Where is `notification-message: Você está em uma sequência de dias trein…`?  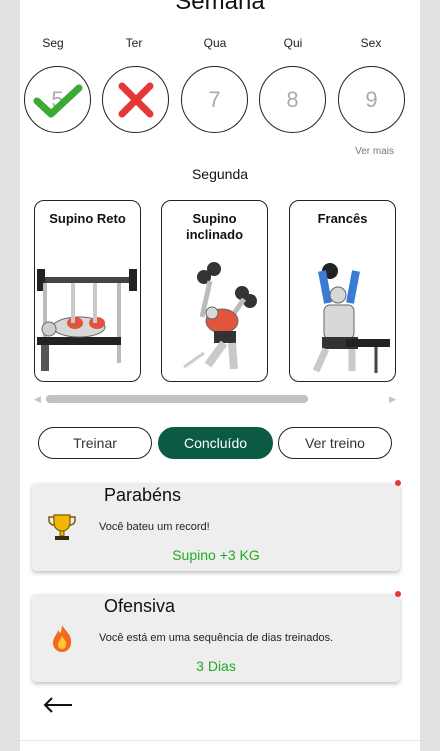 notification-message: Você está em uma sequência de dias trein… is located at coordinates (216, 638).